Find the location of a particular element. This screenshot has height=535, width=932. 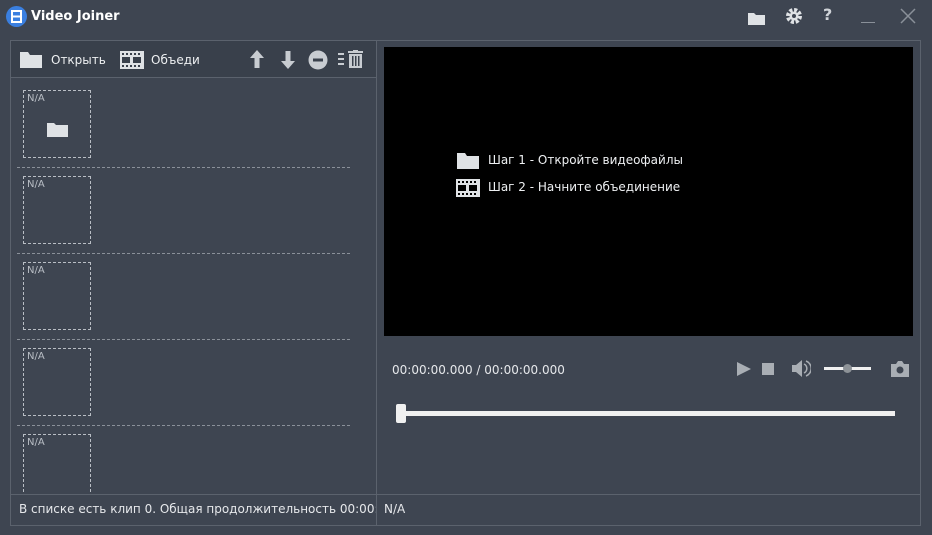

status-info: N/A is located at coordinates (395, 509).